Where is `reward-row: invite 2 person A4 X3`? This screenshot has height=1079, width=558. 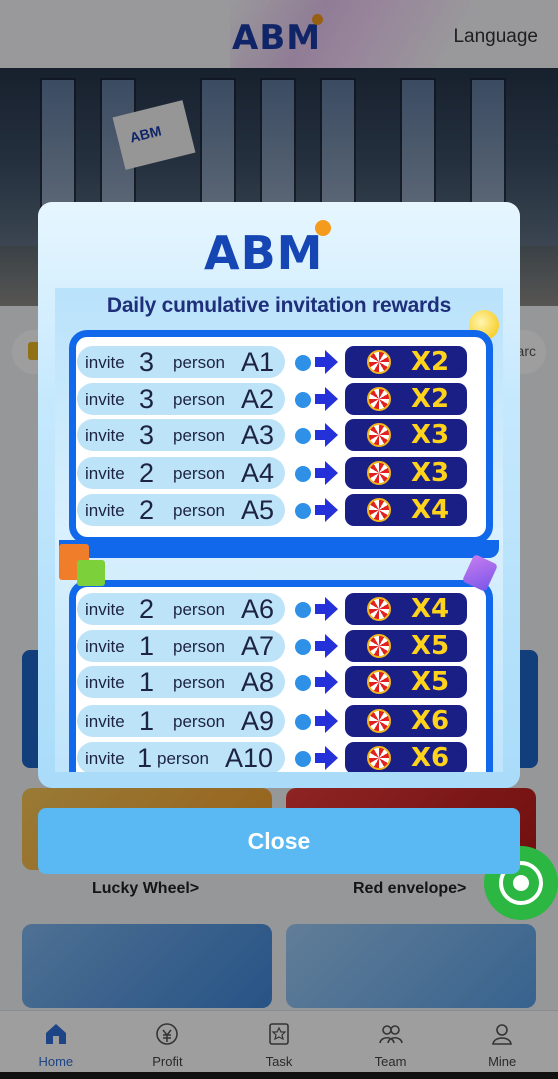
reward-row: invite 2 person A4 X3 is located at coordinates (277, 473).